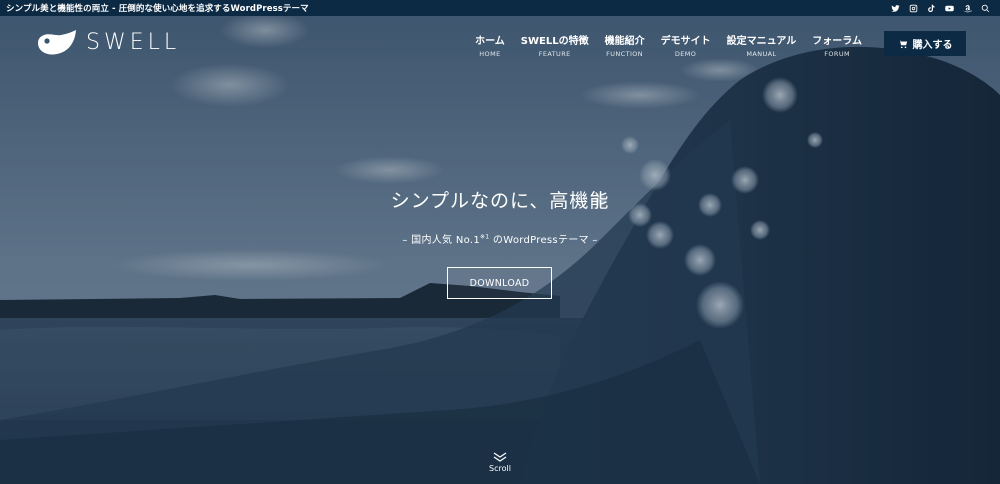  What do you see at coordinates (554, 41) in the screenshot?
I see `nav-item-label: SWELLの特徴` at bounding box center [554, 41].